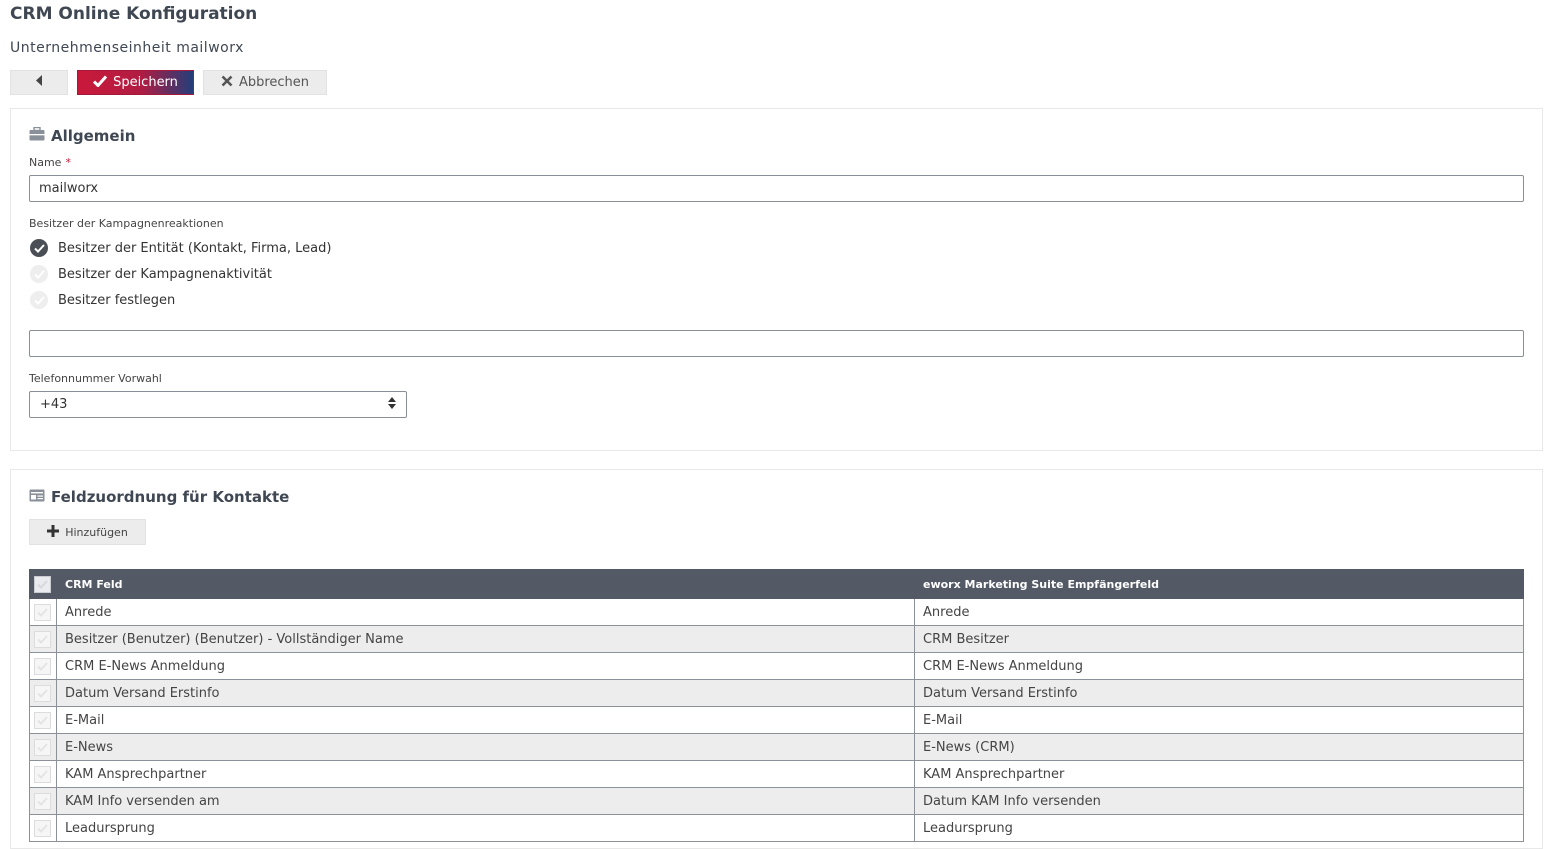 The image size is (1551, 849). I want to click on id-card-icon, so click(37, 497).